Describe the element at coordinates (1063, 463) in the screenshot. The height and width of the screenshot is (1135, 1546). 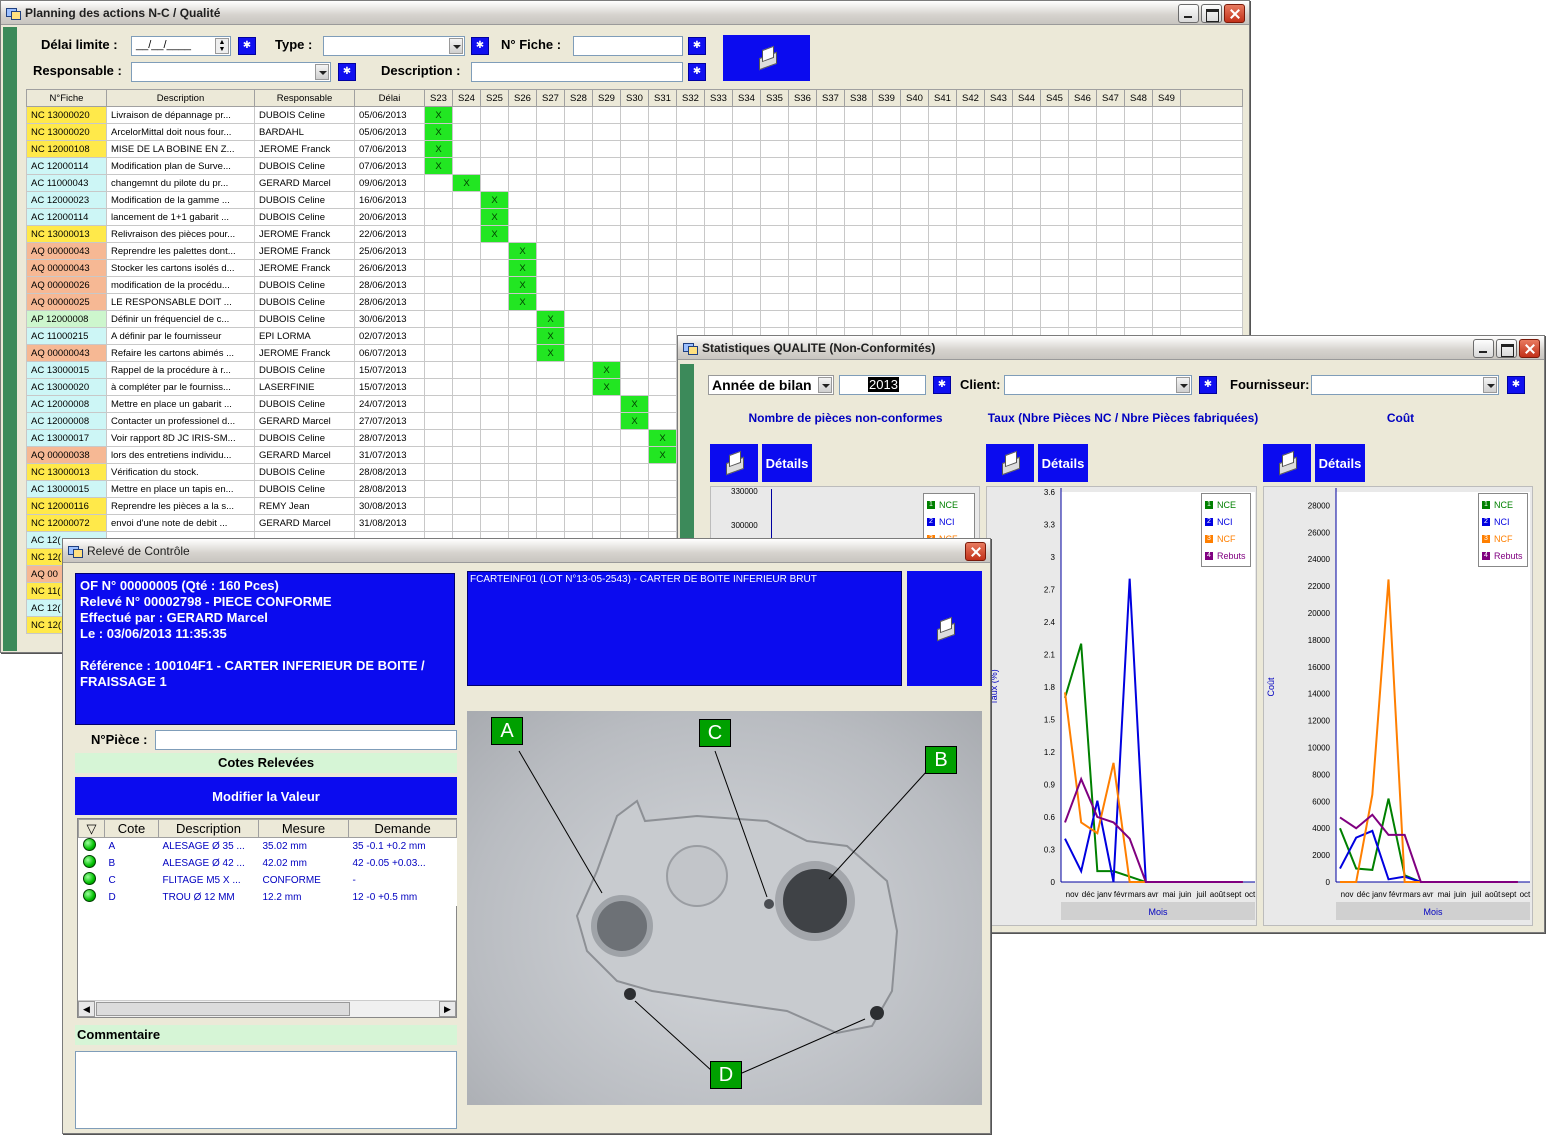
I see `details-chart2-button: Détails` at that location.